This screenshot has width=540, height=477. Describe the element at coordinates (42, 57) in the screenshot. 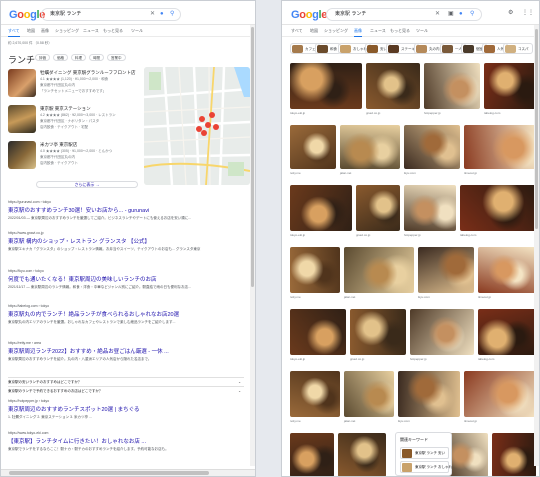

I see `filter-rating: 評価` at that location.